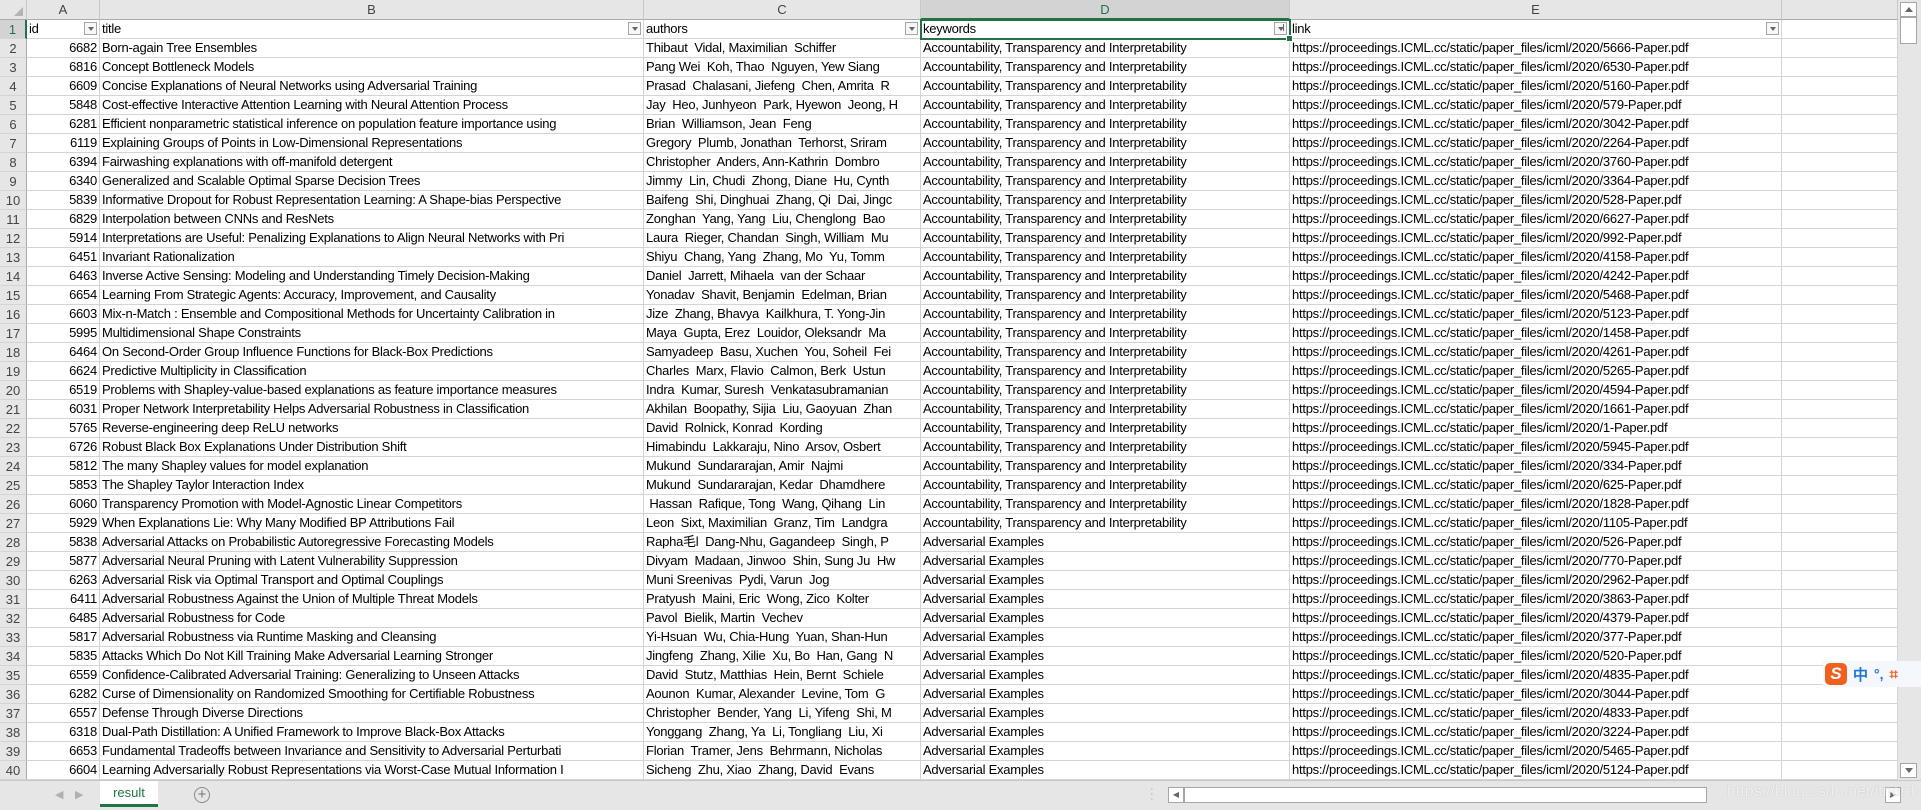 The height and width of the screenshot is (810, 1921). Describe the element at coordinates (782, 637) in the screenshot. I see `cell-authors: Yi-Hsuan Wu, Chia-Hung Yuan, Shan-Hun` at that location.